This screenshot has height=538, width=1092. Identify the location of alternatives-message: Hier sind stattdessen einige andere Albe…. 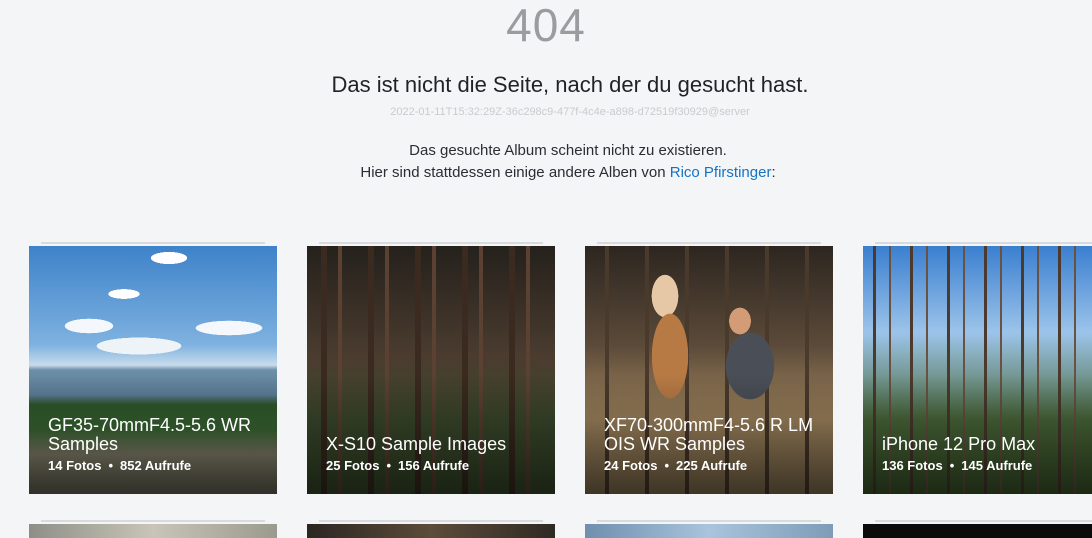
(546, 172).